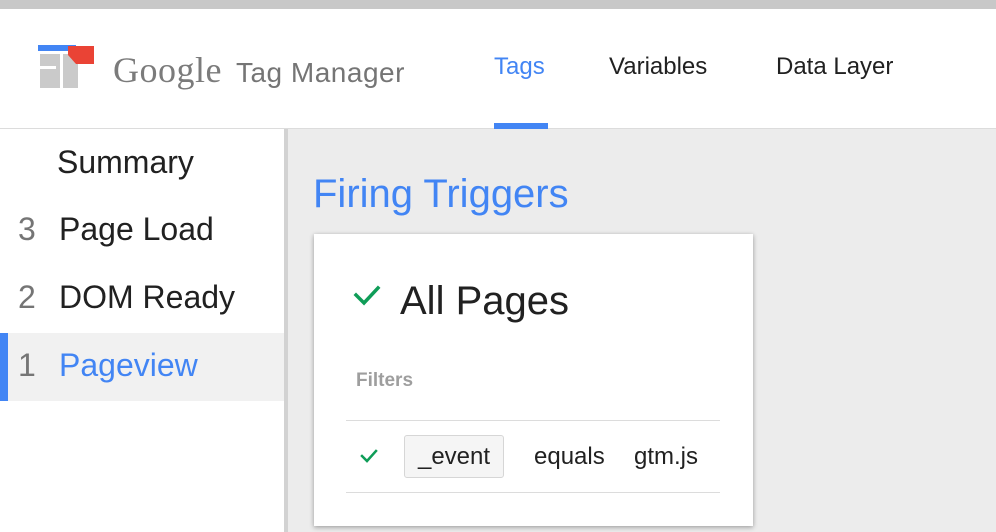 The image size is (996, 532). What do you see at coordinates (519, 67) in the screenshot?
I see `tab-tags: Tags` at bounding box center [519, 67].